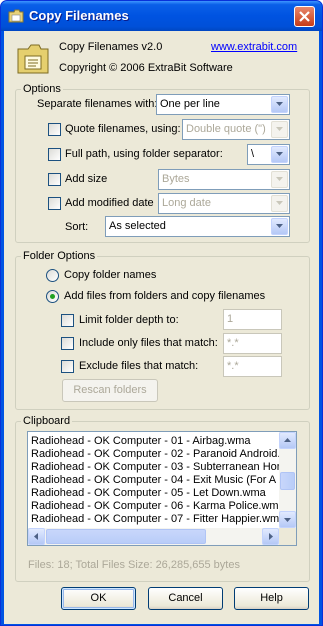 The height and width of the screenshot is (626, 323). Describe the element at coordinates (16, 16) in the screenshot. I see `folder-icon` at that location.